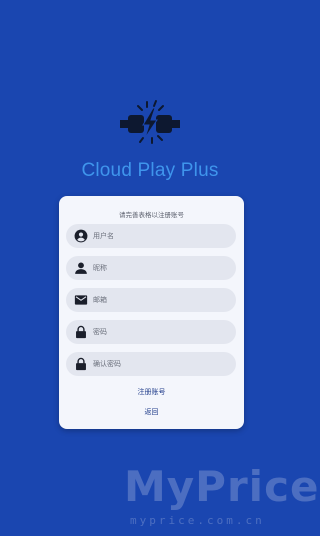 Image resolution: width=320 pixels, height=536 pixels. I want to click on username-placeholder: 用户名, so click(103, 236).